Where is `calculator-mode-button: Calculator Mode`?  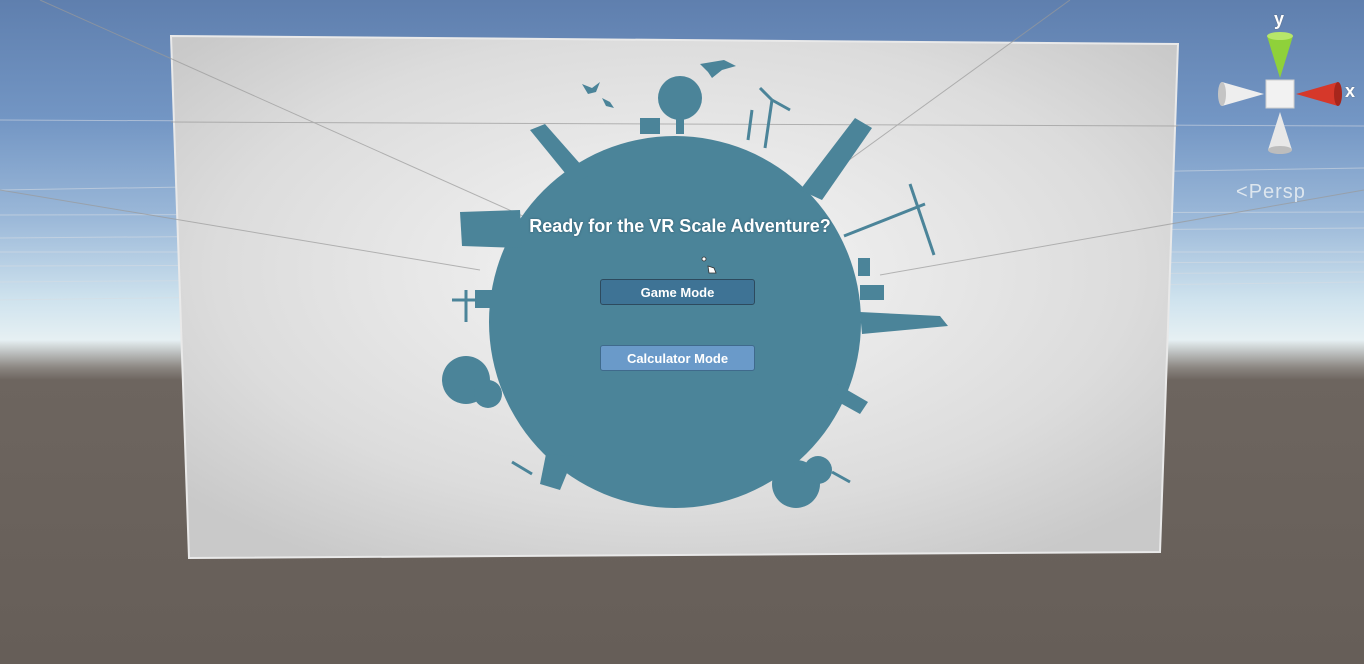
calculator-mode-button: Calculator Mode is located at coordinates (677, 358).